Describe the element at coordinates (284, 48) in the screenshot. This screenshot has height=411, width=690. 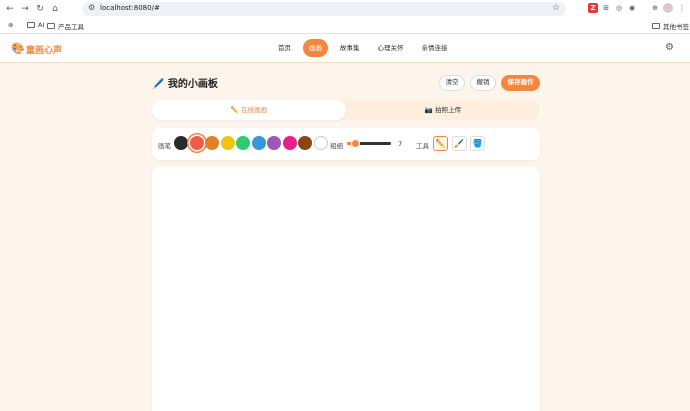
I see `menu-item-home: 首页` at that location.